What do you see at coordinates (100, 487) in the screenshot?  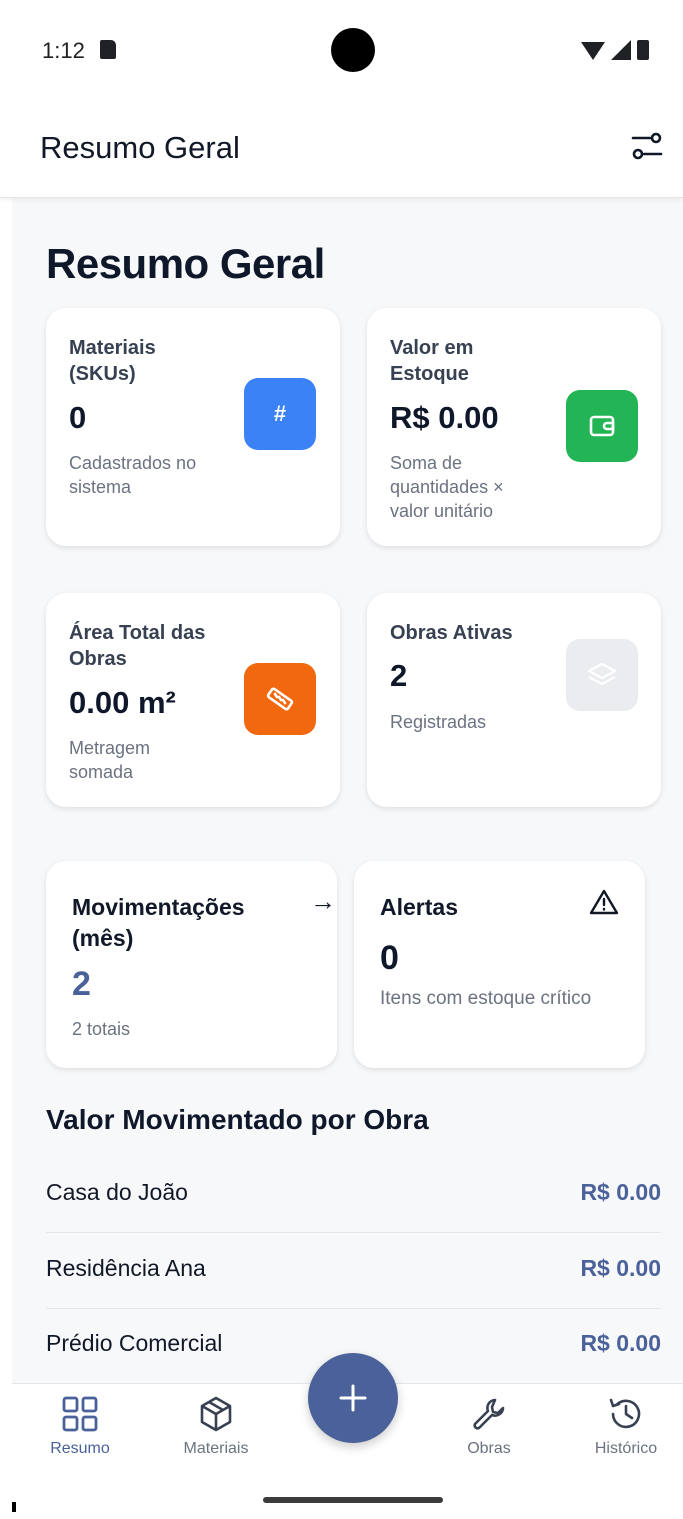 I see `card-subtitle: sistema` at bounding box center [100, 487].